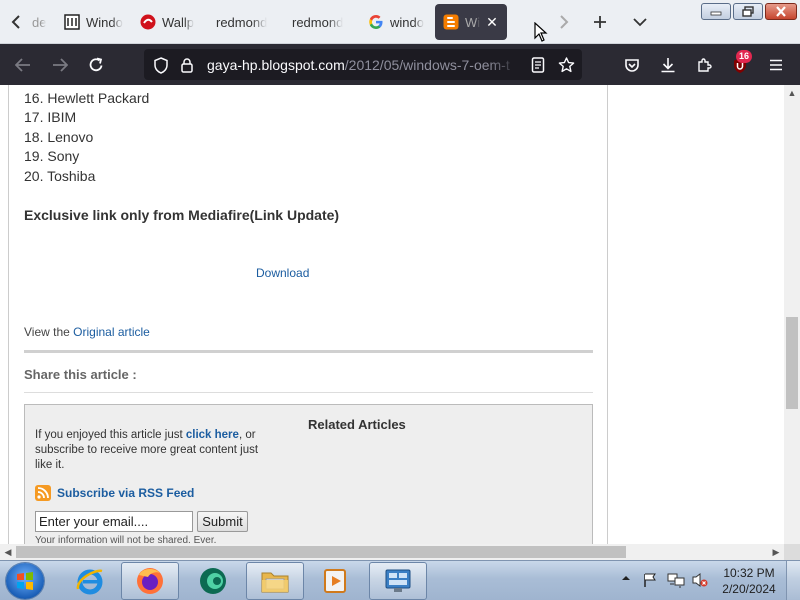 This screenshot has width=800, height=600. I want to click on rss-label: Subscribe via RSS Feed, so click(126, 493).